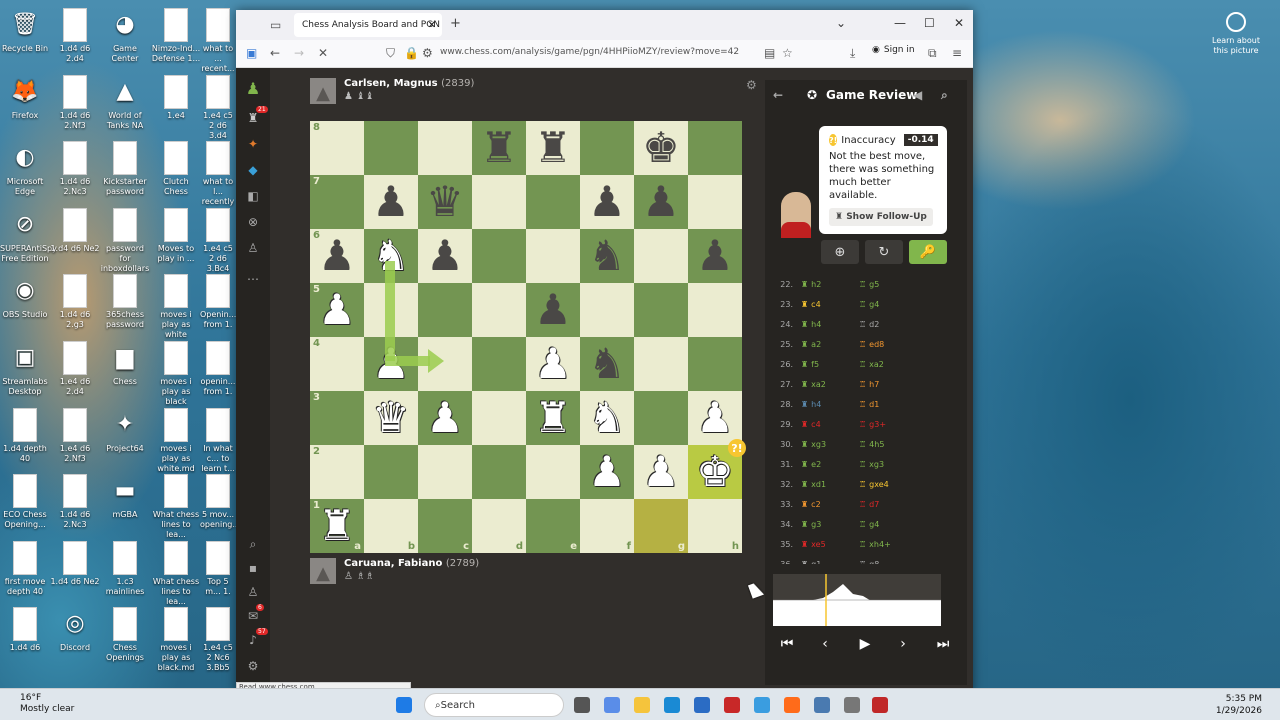  I want to click on desktop-icon: moves i play as white.md, so click(176, 438).